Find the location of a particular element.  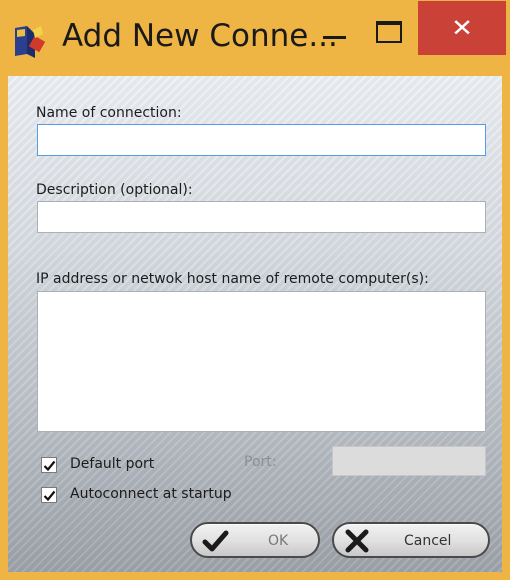

cancel-label: Cancel is located at coordinates (428, 541).